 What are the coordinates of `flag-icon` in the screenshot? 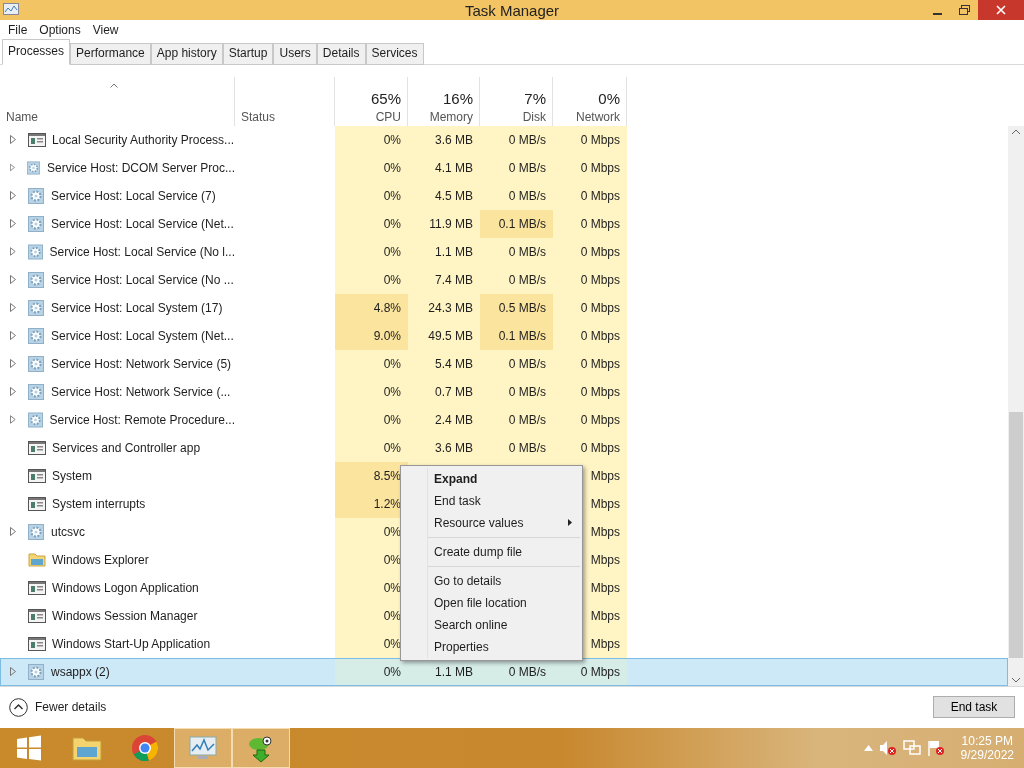 It's located at (935, 748).